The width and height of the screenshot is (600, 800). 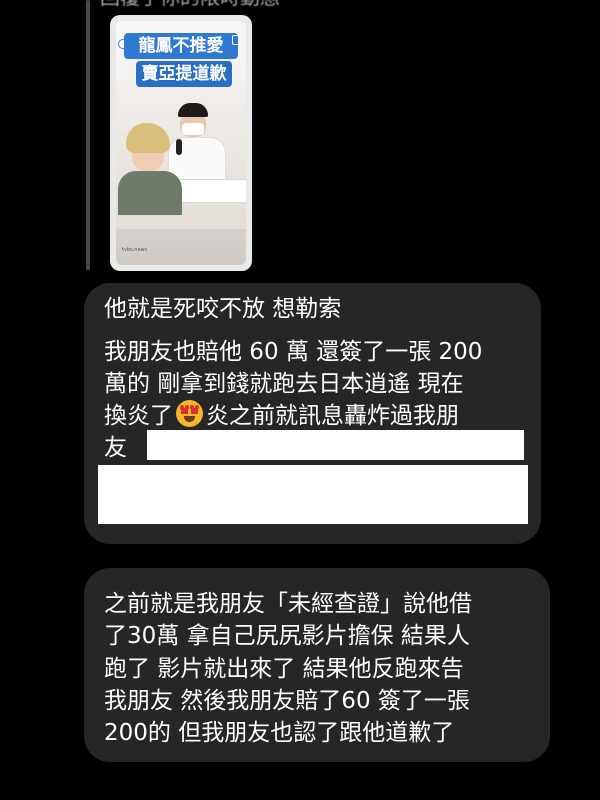 What do you see at coordinates (223, 309) in the screenshot?
I see `message-line: 他就是死咬不放 想勒索` at bounding box center [223, 309].